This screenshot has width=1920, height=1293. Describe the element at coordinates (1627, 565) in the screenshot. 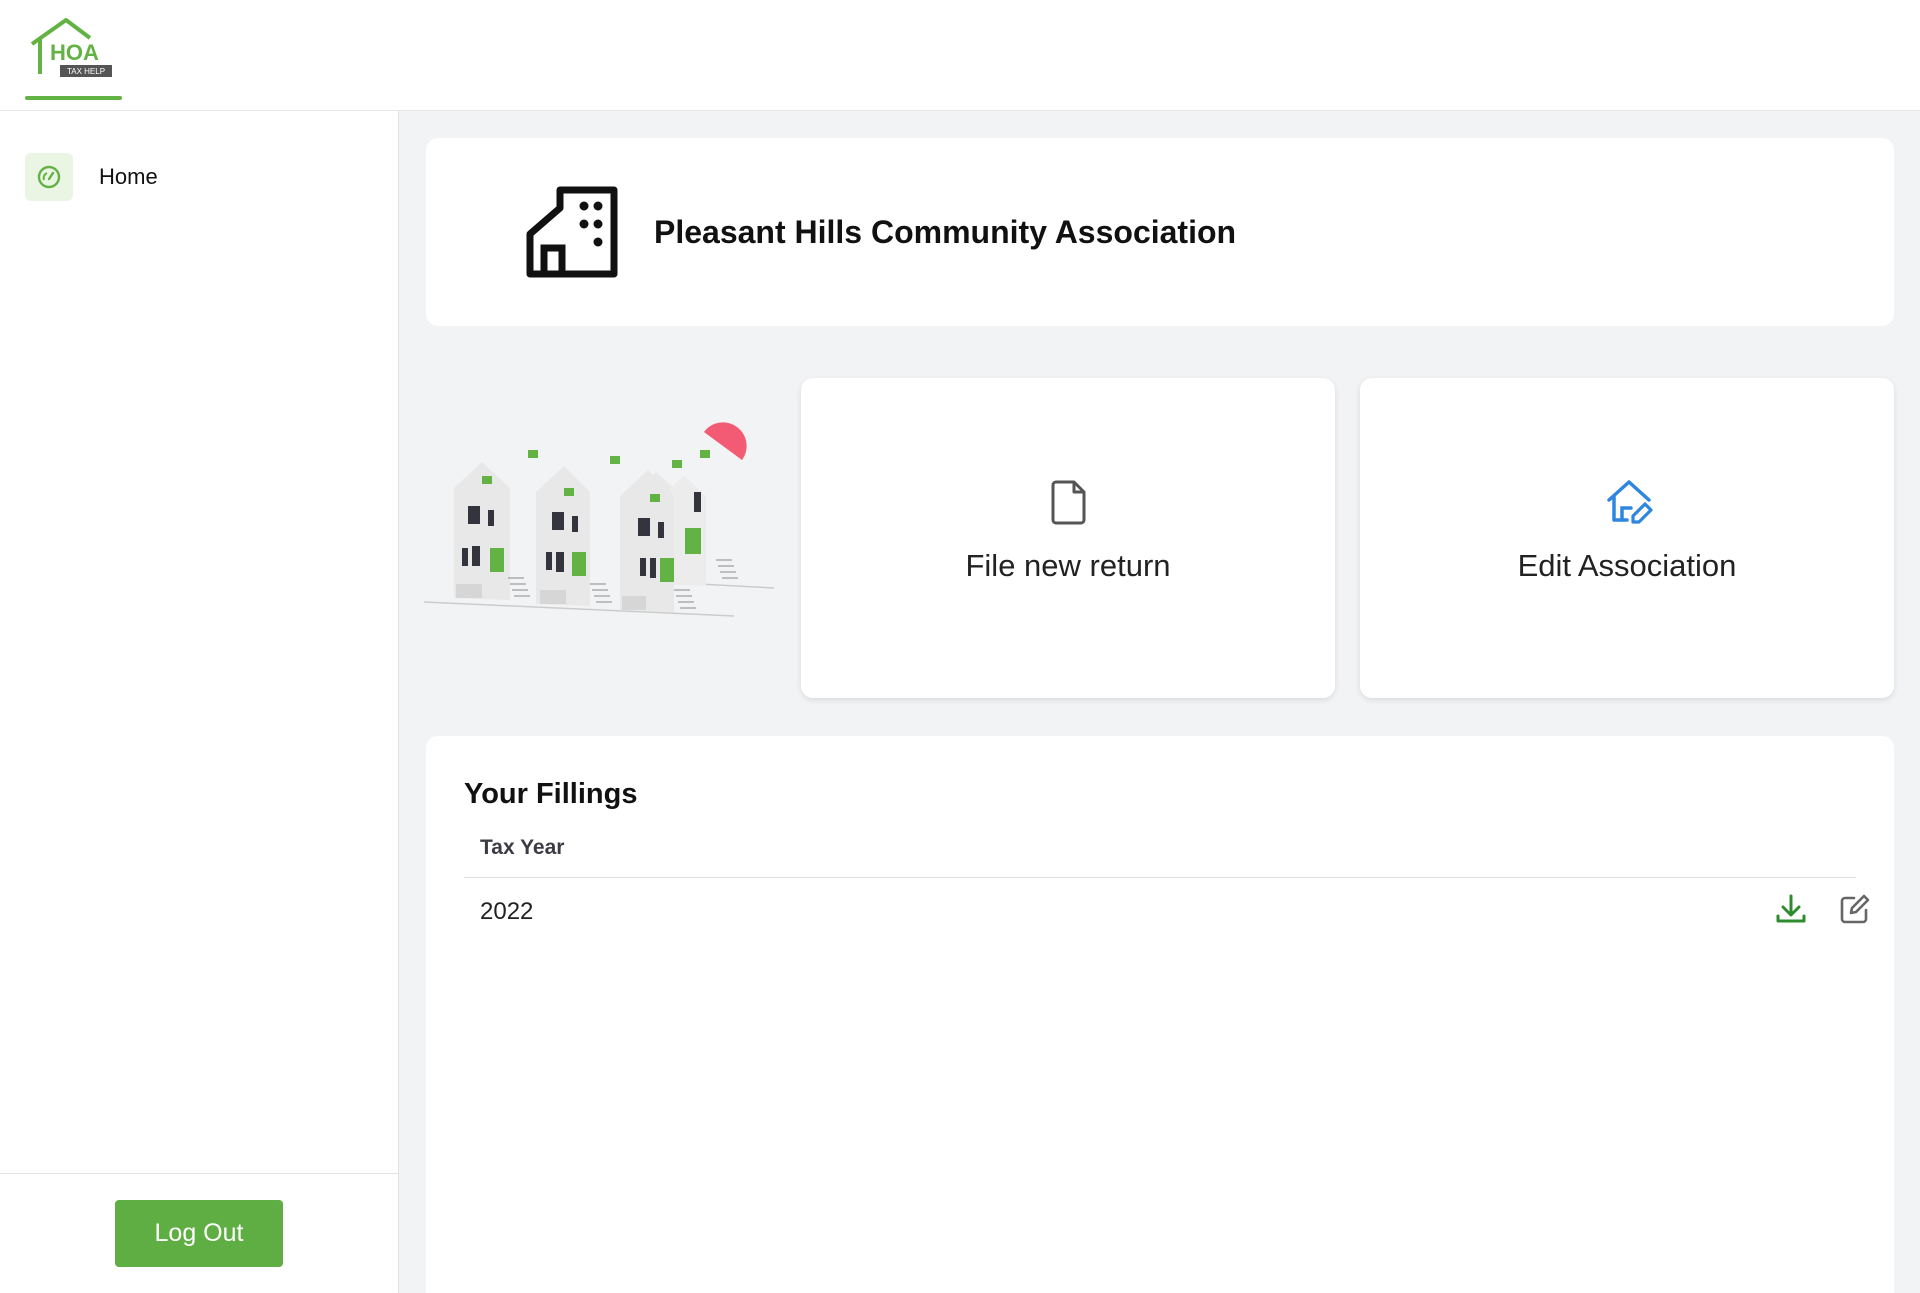

I see `edit-association-label: Edit Association` at that location.